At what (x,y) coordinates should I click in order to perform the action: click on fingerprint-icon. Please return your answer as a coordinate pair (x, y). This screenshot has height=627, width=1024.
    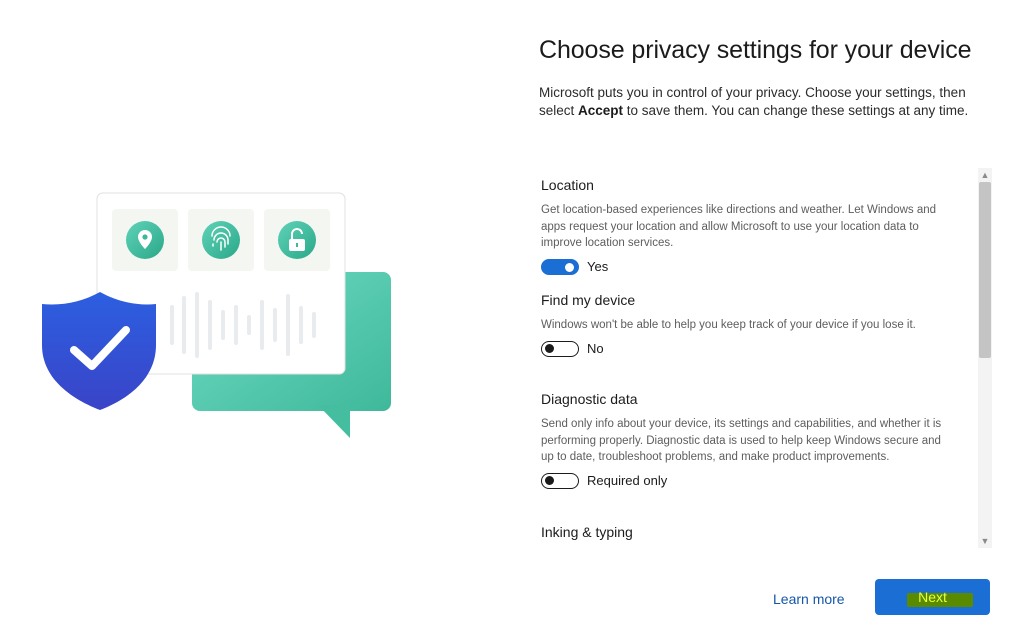
    Looking at the image, I should click on (221, 240).